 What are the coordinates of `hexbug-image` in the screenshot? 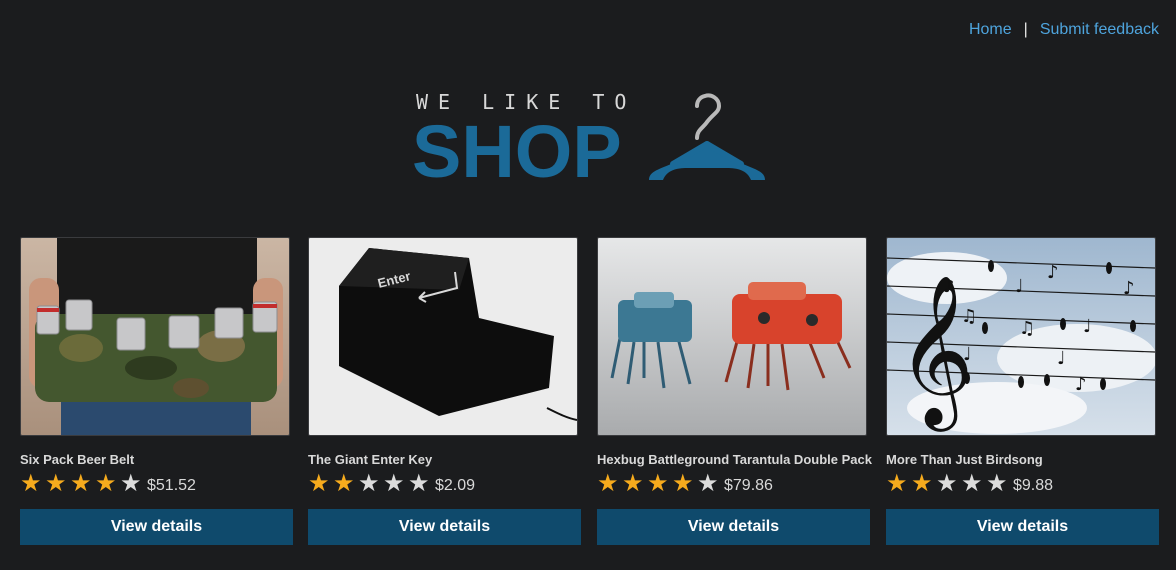 It's located at (732, 336).